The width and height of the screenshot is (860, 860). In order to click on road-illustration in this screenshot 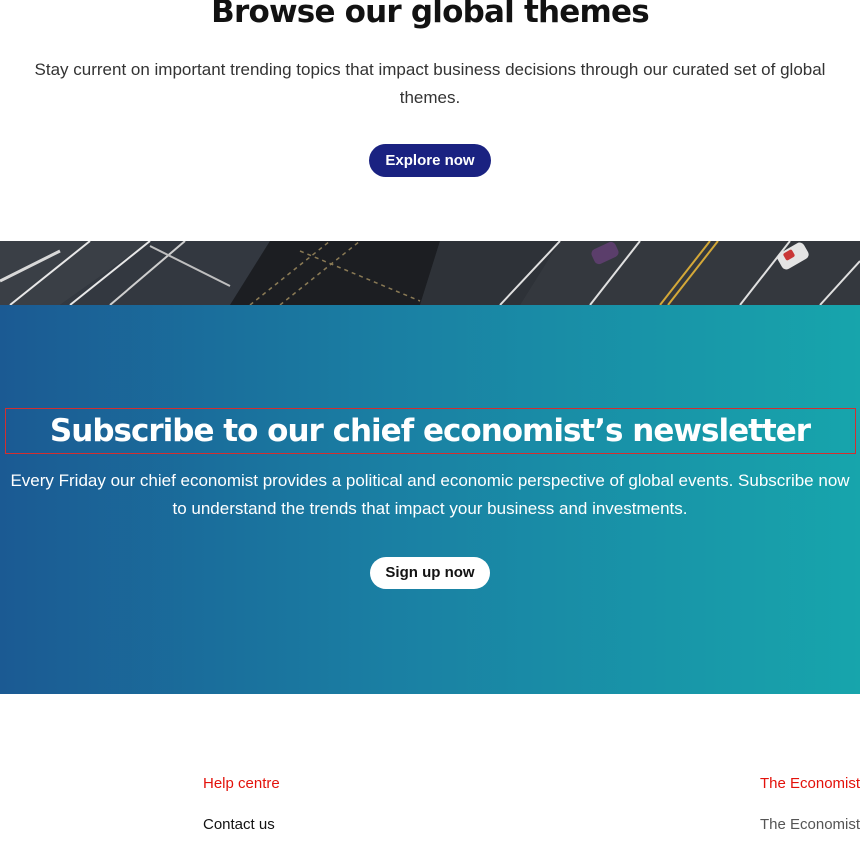, I will do `click(430, 273)`.